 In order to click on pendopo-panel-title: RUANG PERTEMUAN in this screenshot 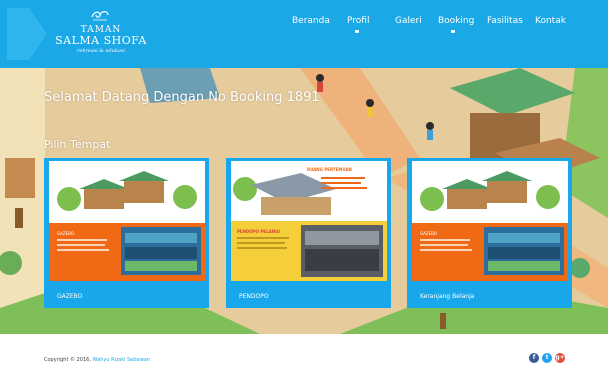, I will do `click(329, 169)`.